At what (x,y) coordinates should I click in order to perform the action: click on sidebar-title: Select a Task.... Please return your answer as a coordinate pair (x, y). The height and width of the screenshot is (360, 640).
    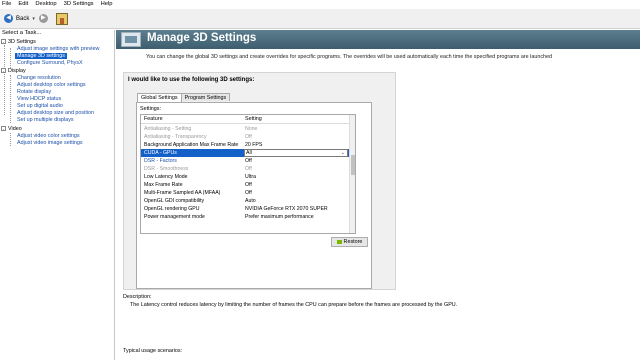
    Looking at the image, I should click on (22, 33).